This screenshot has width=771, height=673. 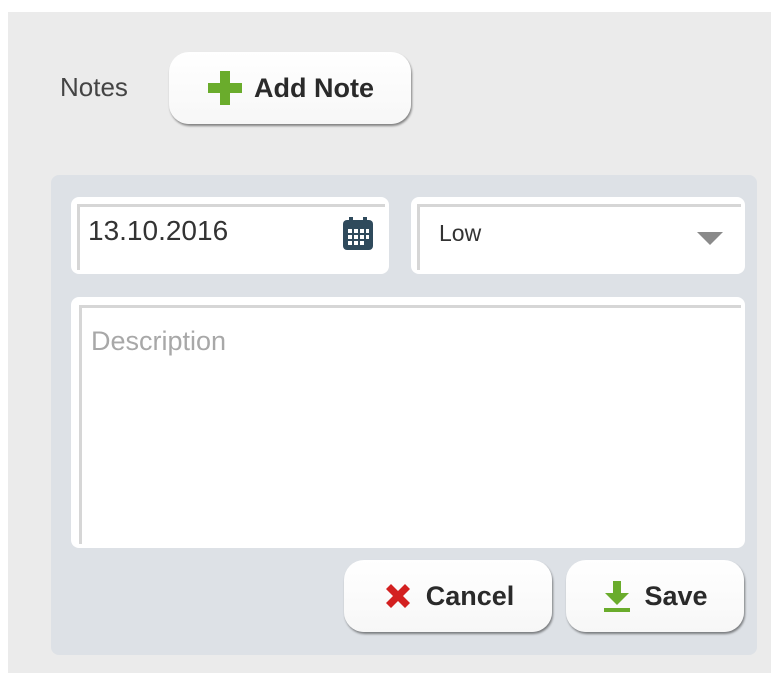 What do you see at coordinates (617, 596) in the screenshot?
I see `download-icon` at bounding box center [617, 596].